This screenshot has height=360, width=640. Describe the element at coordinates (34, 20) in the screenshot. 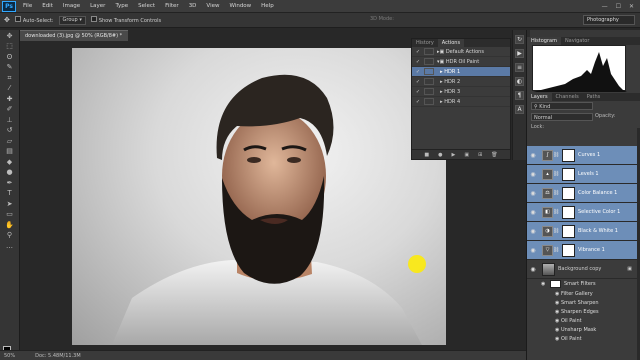

I see `auto-select-checkbox: Auto-Select:` at that location.